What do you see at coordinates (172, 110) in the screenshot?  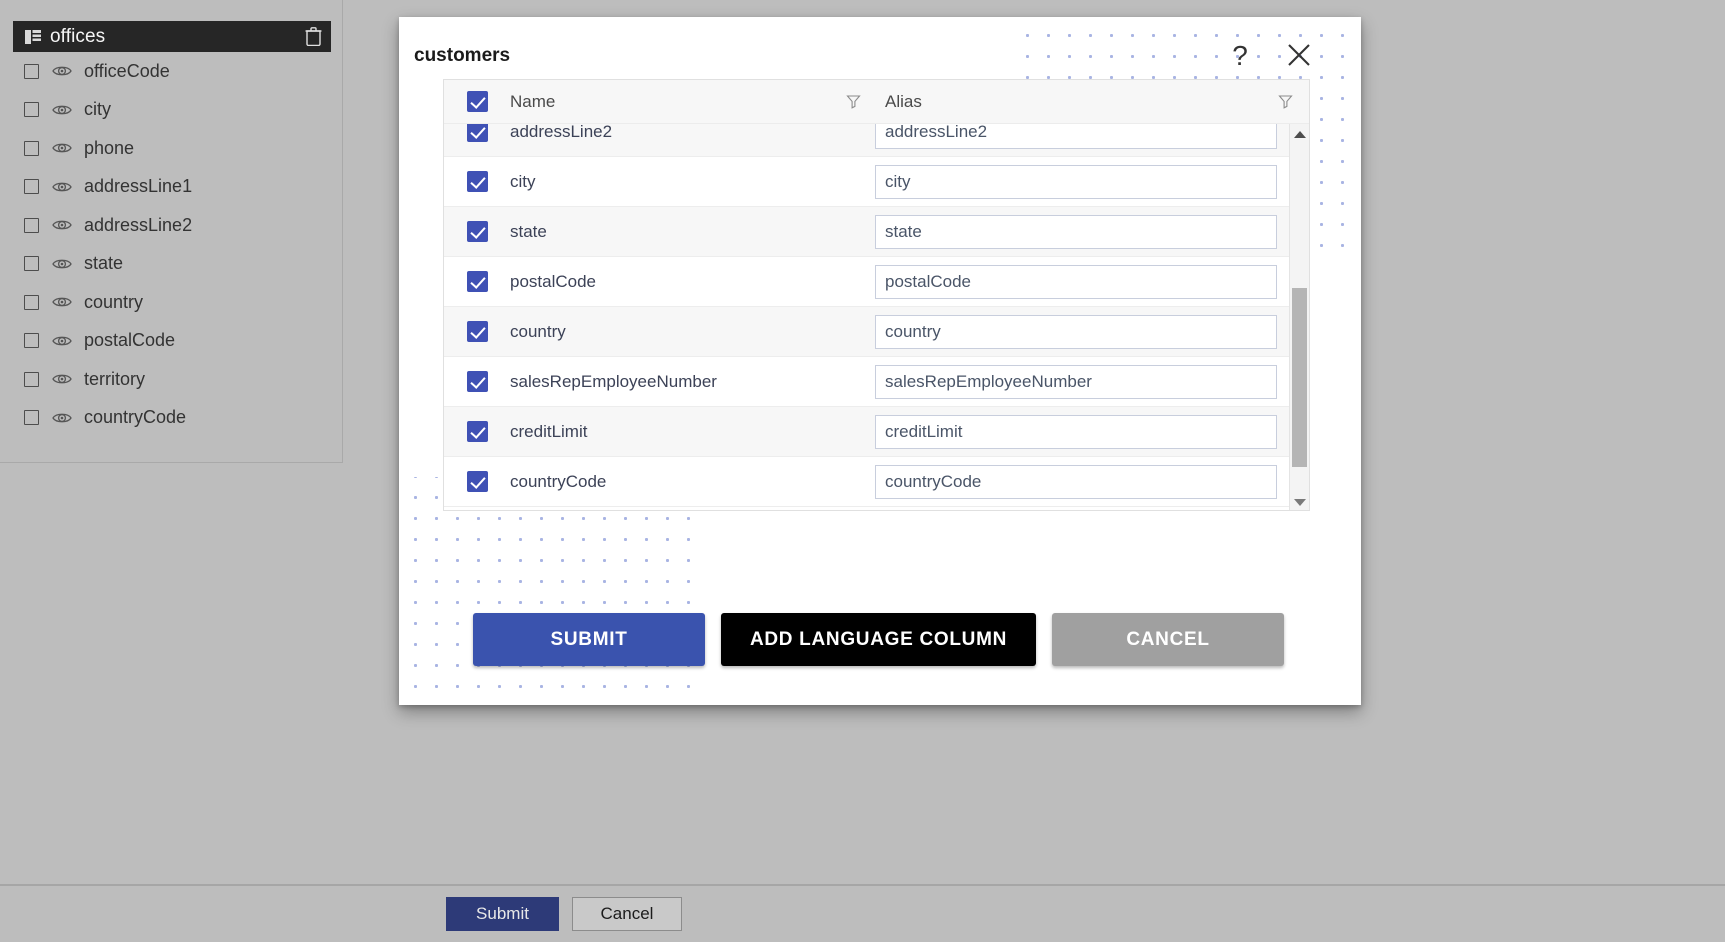 I see `field-row: city` at bounding box center [172, 110].